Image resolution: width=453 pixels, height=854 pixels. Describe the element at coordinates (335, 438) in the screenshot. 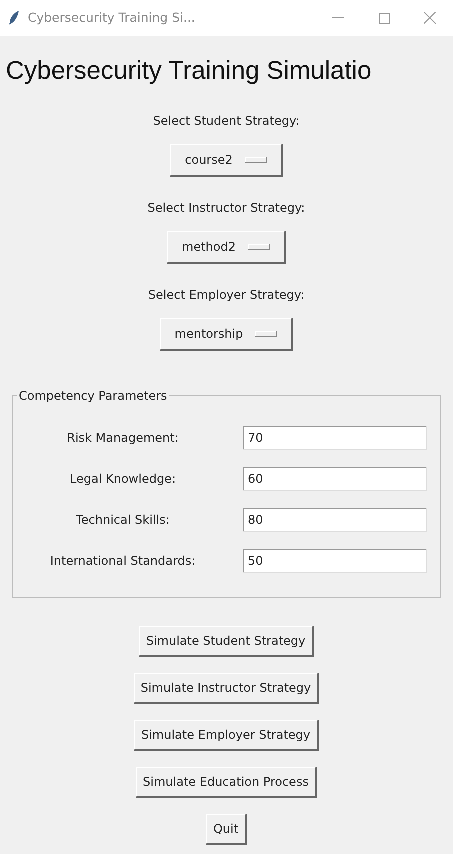

I see `input-field: 70` at that location.